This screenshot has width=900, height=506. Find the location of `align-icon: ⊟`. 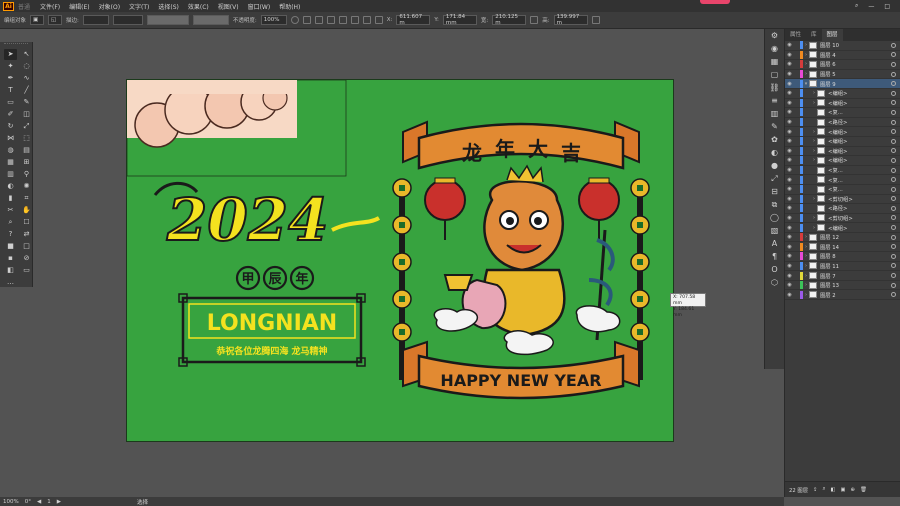

align-icon: ⊟ is located at coordinates (775, 191).